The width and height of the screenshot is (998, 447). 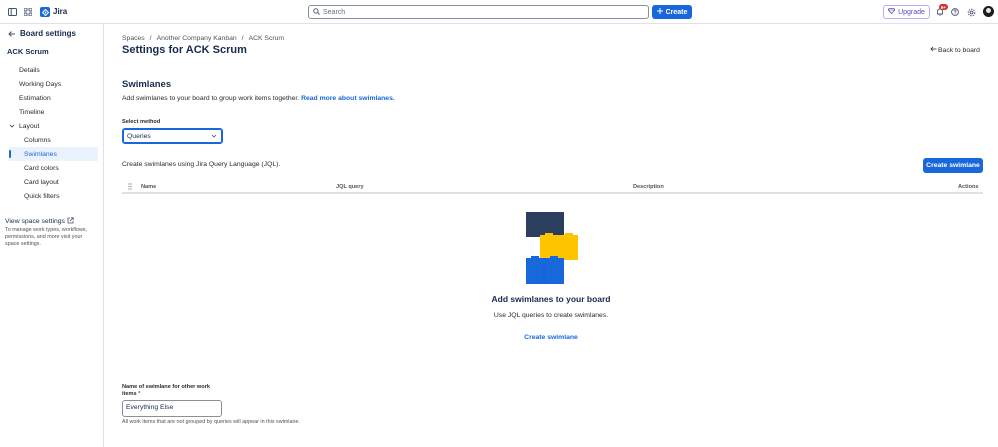 I want to click on top-navigation: Jira Search Create Upgrade 9+, so click(x=499, y=12).